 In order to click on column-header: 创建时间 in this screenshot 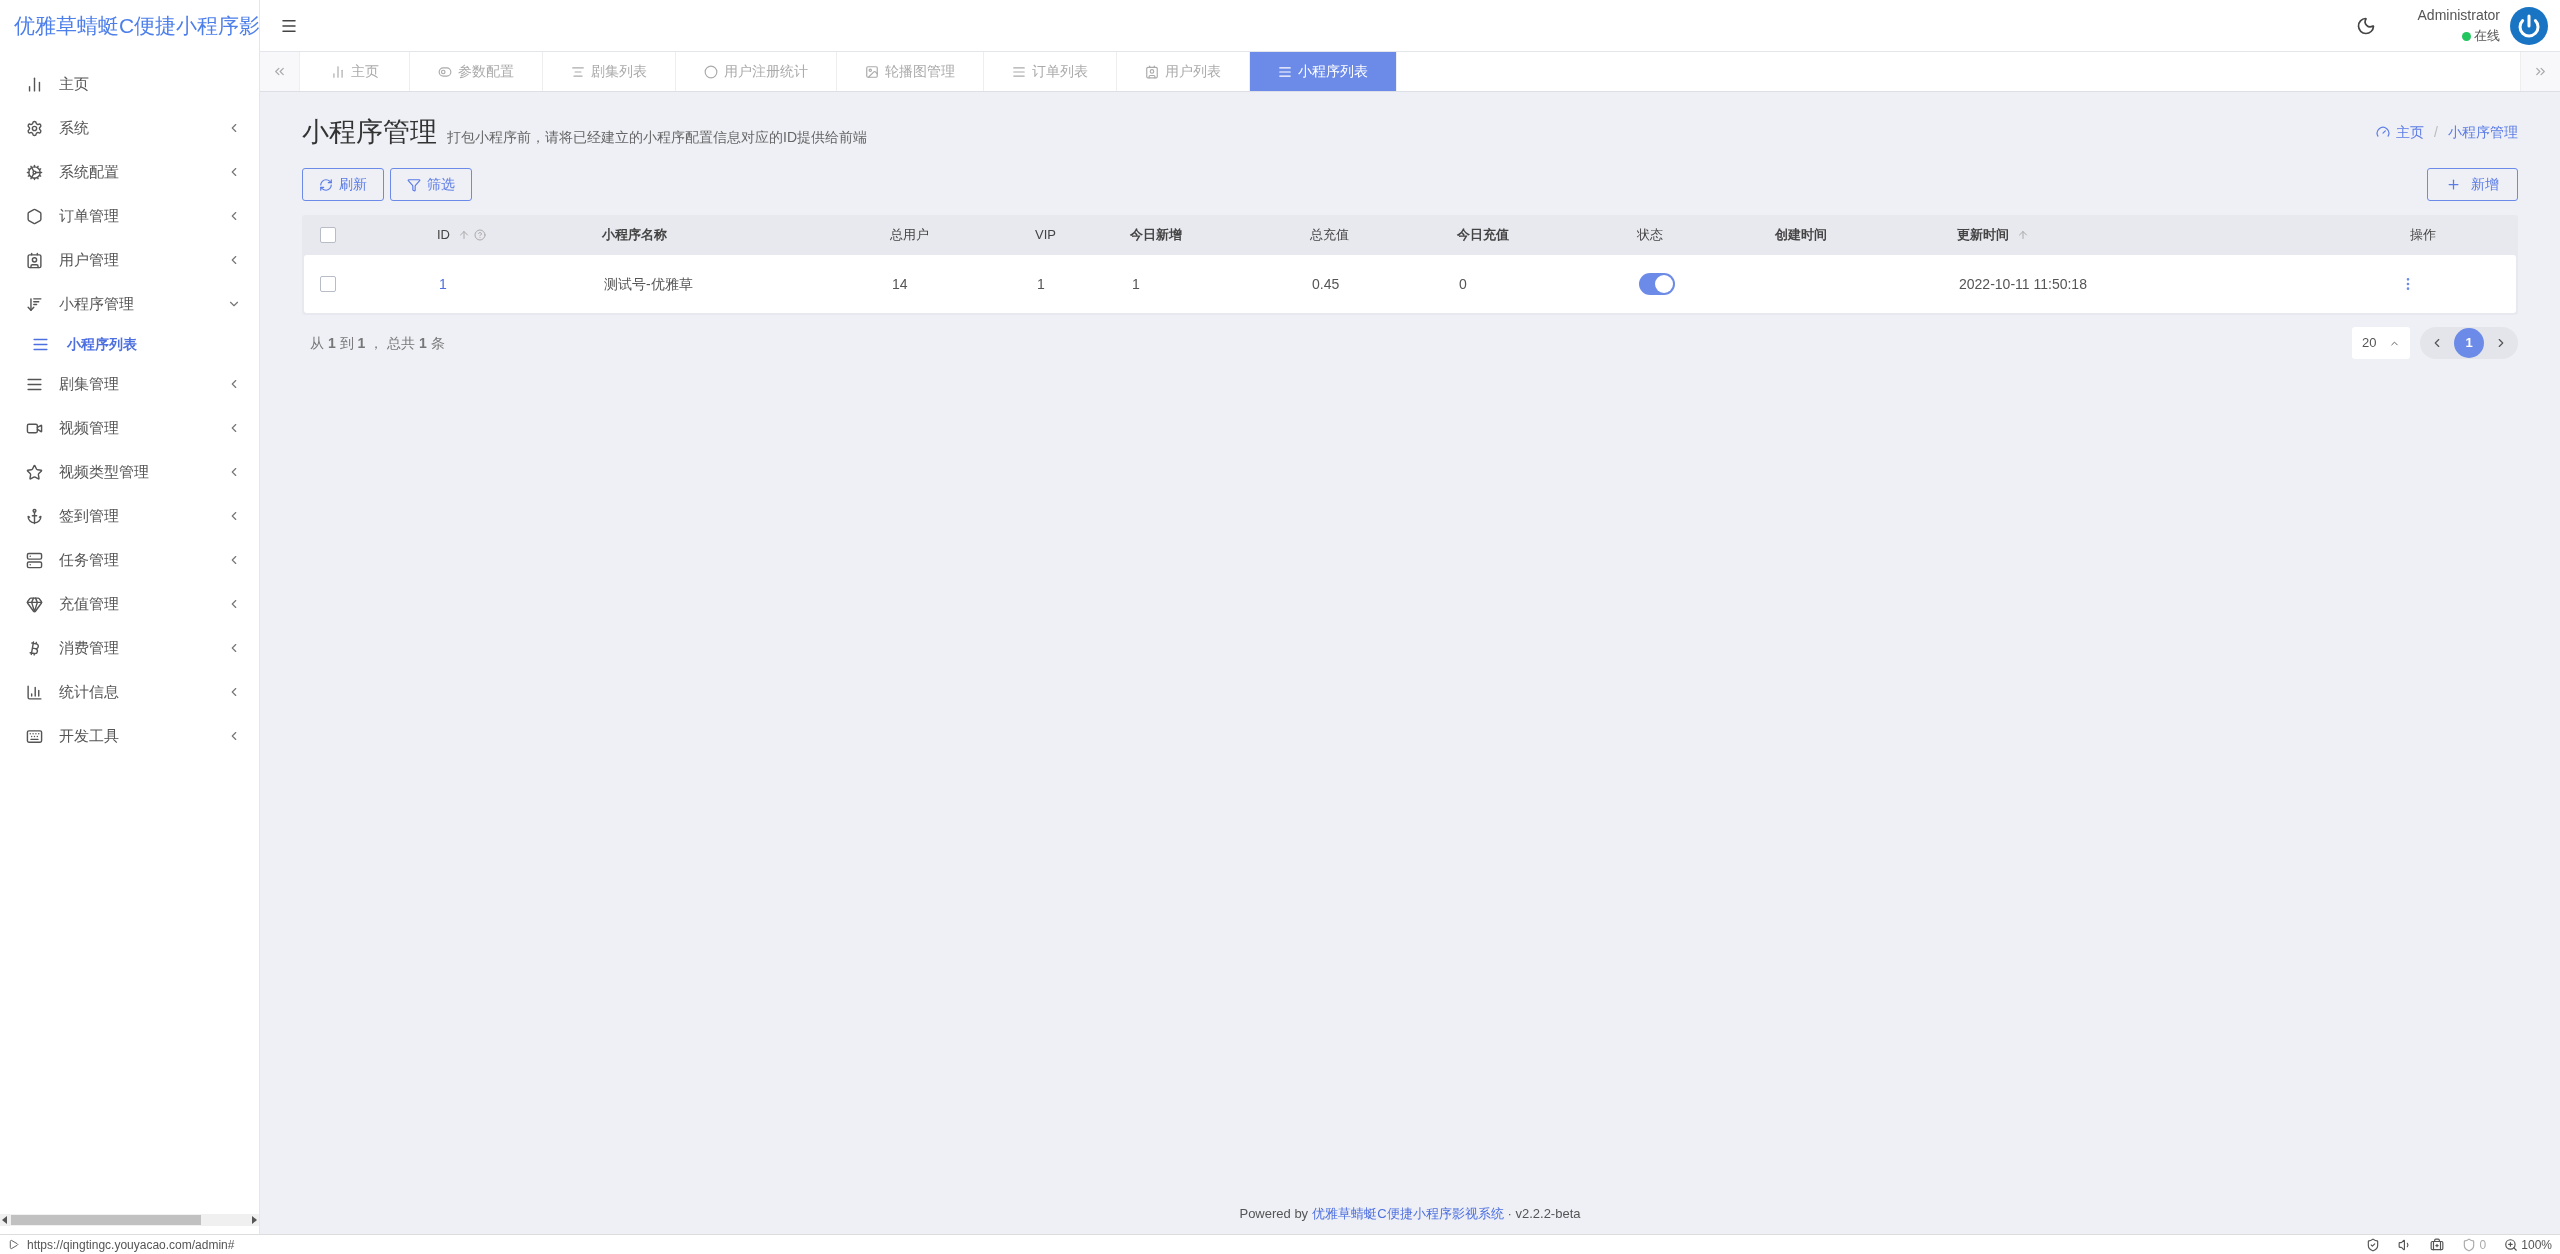, I will do `click(1801, 235)`.